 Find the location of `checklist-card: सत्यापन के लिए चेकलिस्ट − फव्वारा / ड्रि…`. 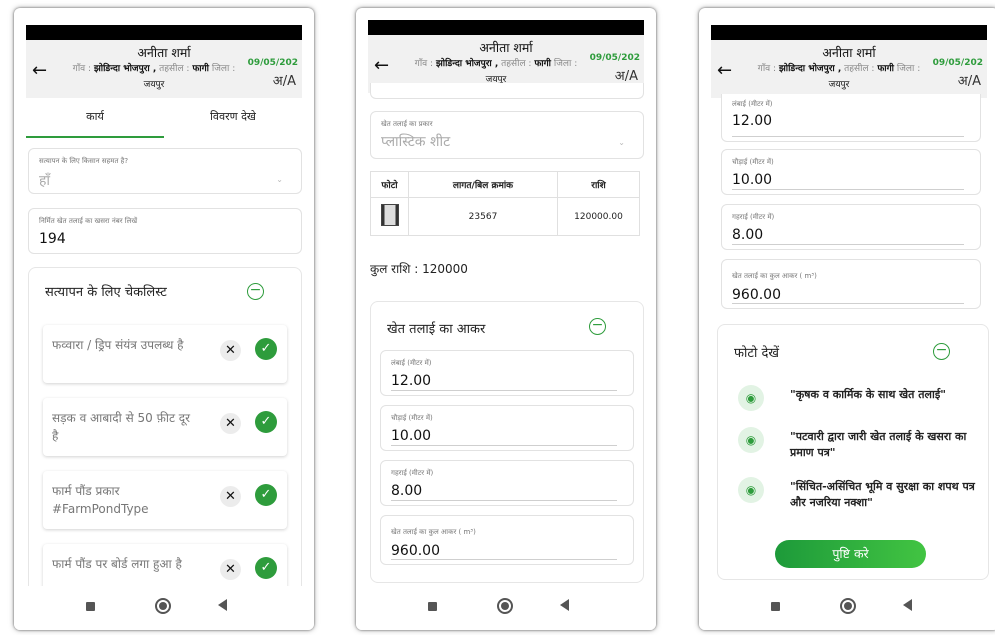

checklist-card: सत्यापन के लिए चेकलिस्ट − फव्वारा / ड्रि… is located at coordinates (165, 432).